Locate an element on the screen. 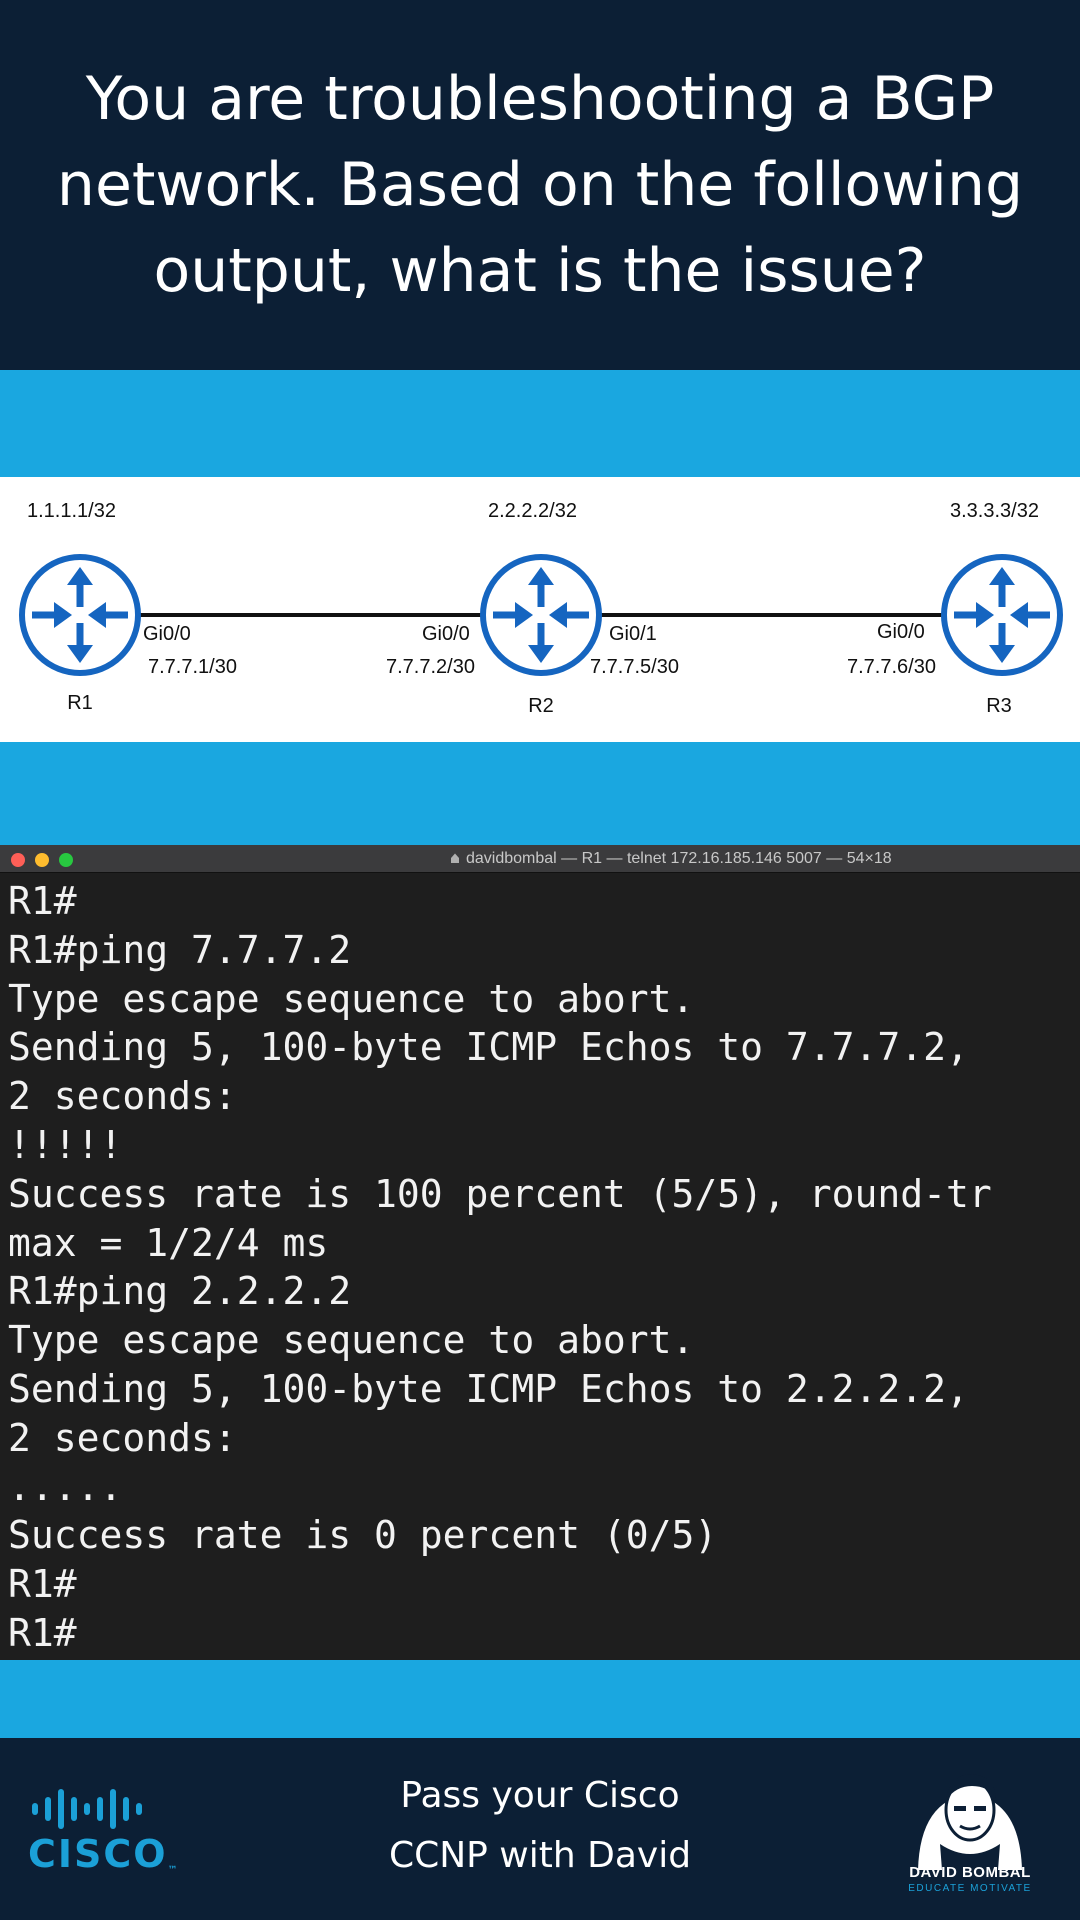 Image resolution: width=1080 pixels, height=1920 pixels. bombal-name: DAVID BOMBAL is located at coordinates (970, 1872).